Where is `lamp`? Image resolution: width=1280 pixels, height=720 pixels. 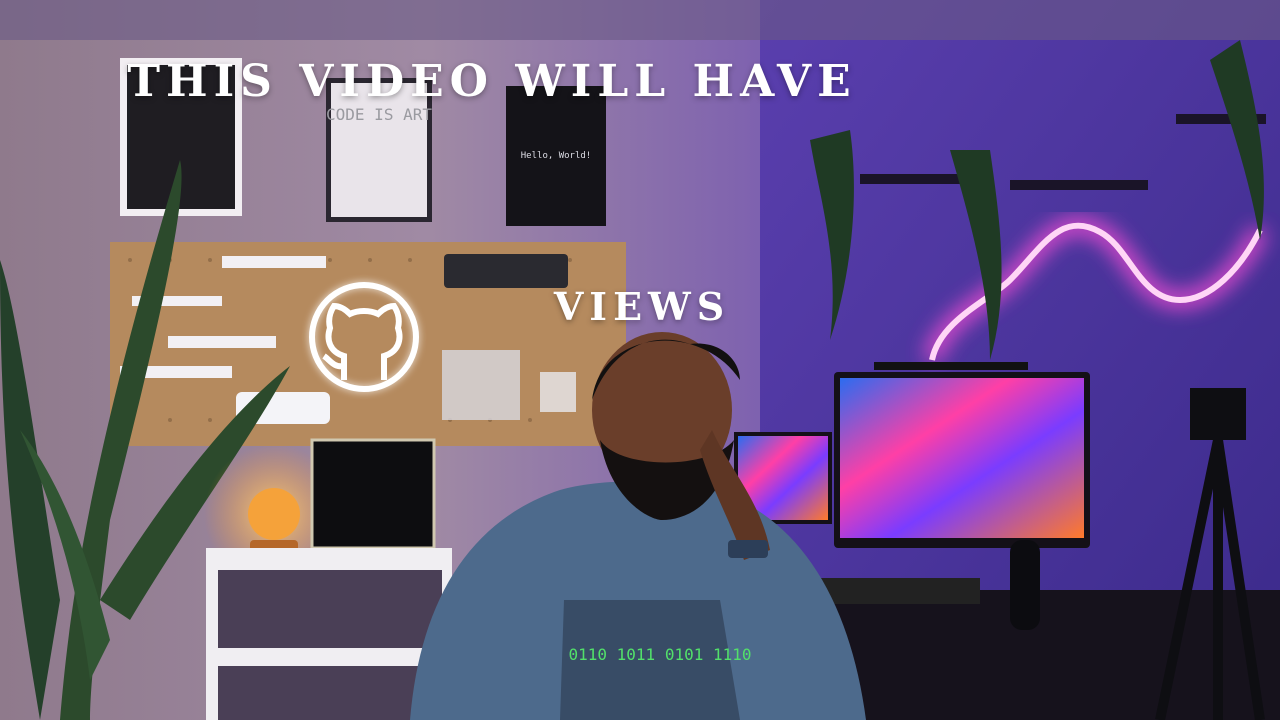 lamp is located at coordinates (274, 514).